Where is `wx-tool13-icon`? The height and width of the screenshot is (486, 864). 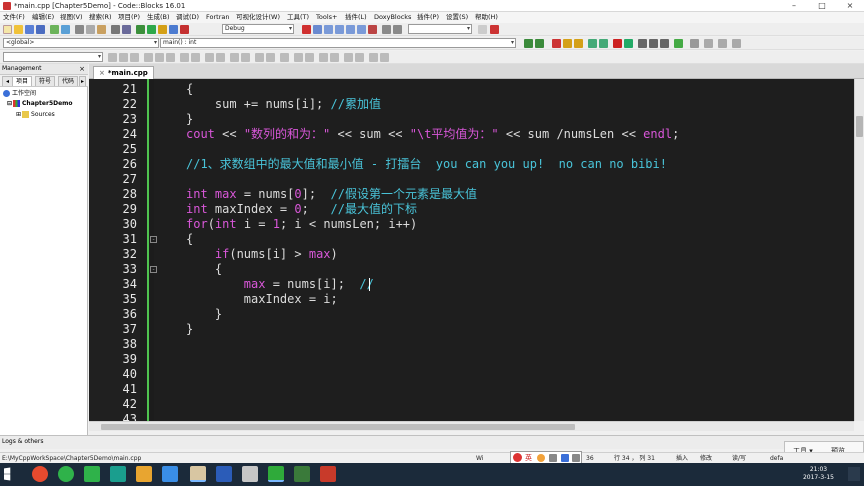
wx-tool13-icon is located at coordinates (259, 57).